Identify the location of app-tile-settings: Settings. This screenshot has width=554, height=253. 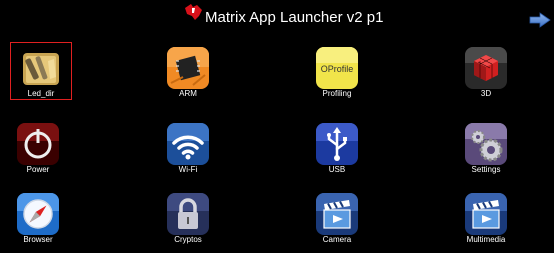
(486, 147).